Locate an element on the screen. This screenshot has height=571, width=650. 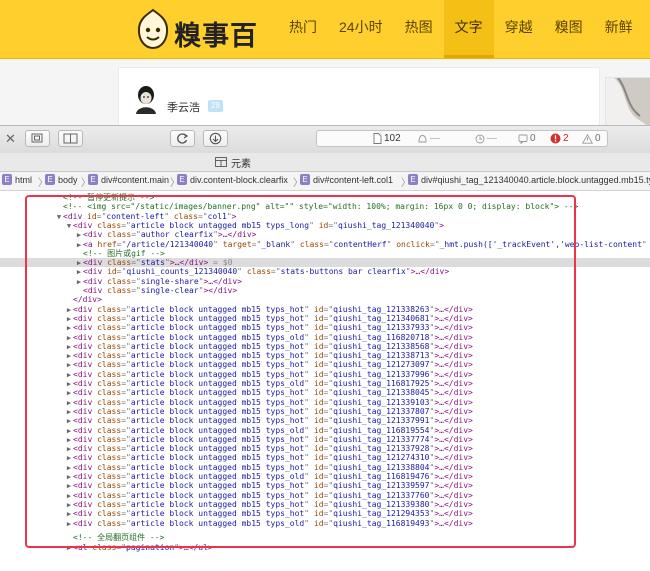
download-button is located at coordinates (215, 138).